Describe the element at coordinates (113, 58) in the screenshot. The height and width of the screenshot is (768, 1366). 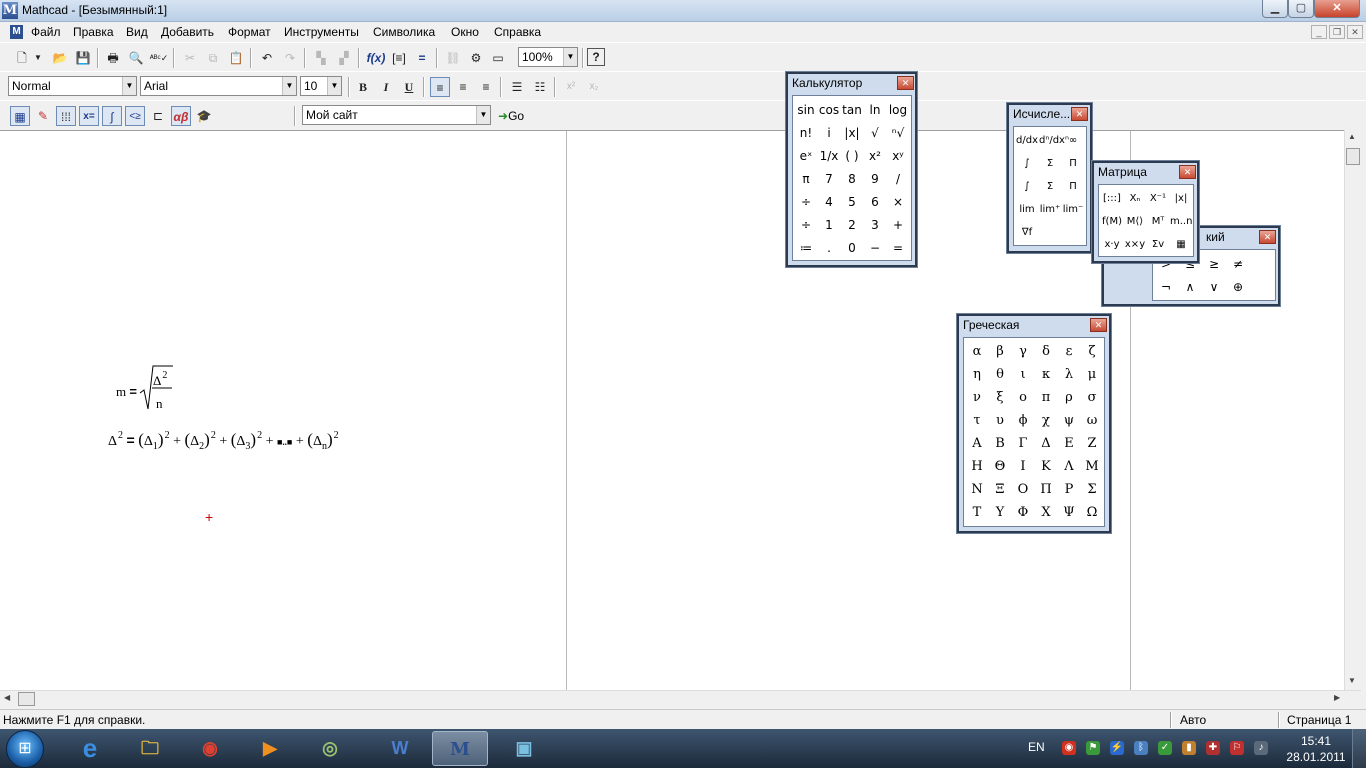
I see `print-icon: 🖶` at that location.